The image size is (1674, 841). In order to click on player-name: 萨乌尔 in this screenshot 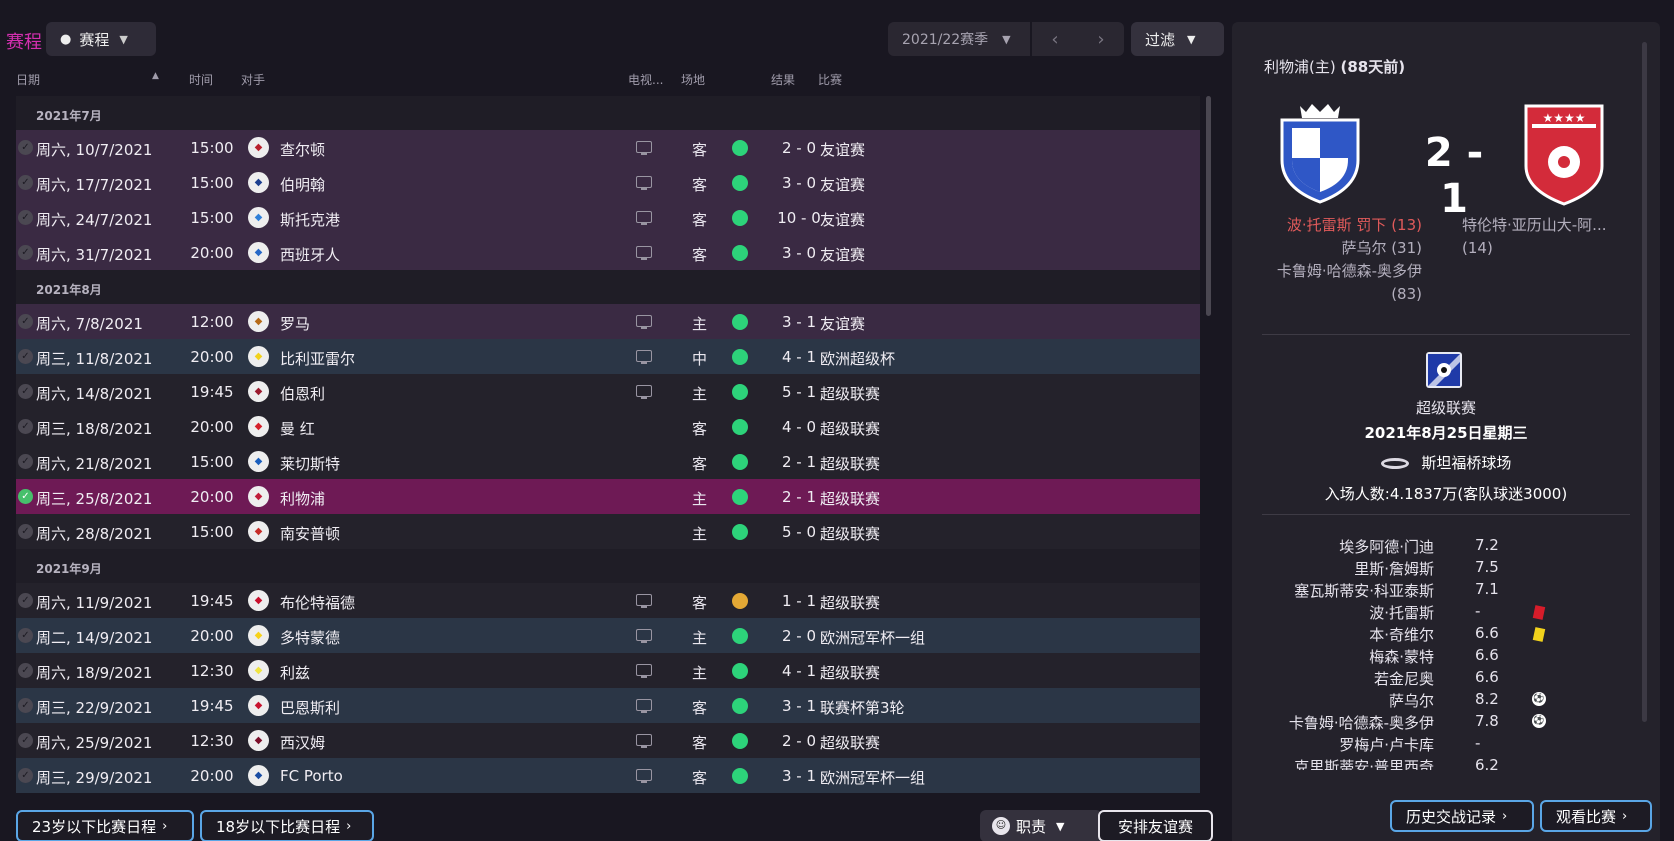, I will do `click(1411, 700)`.